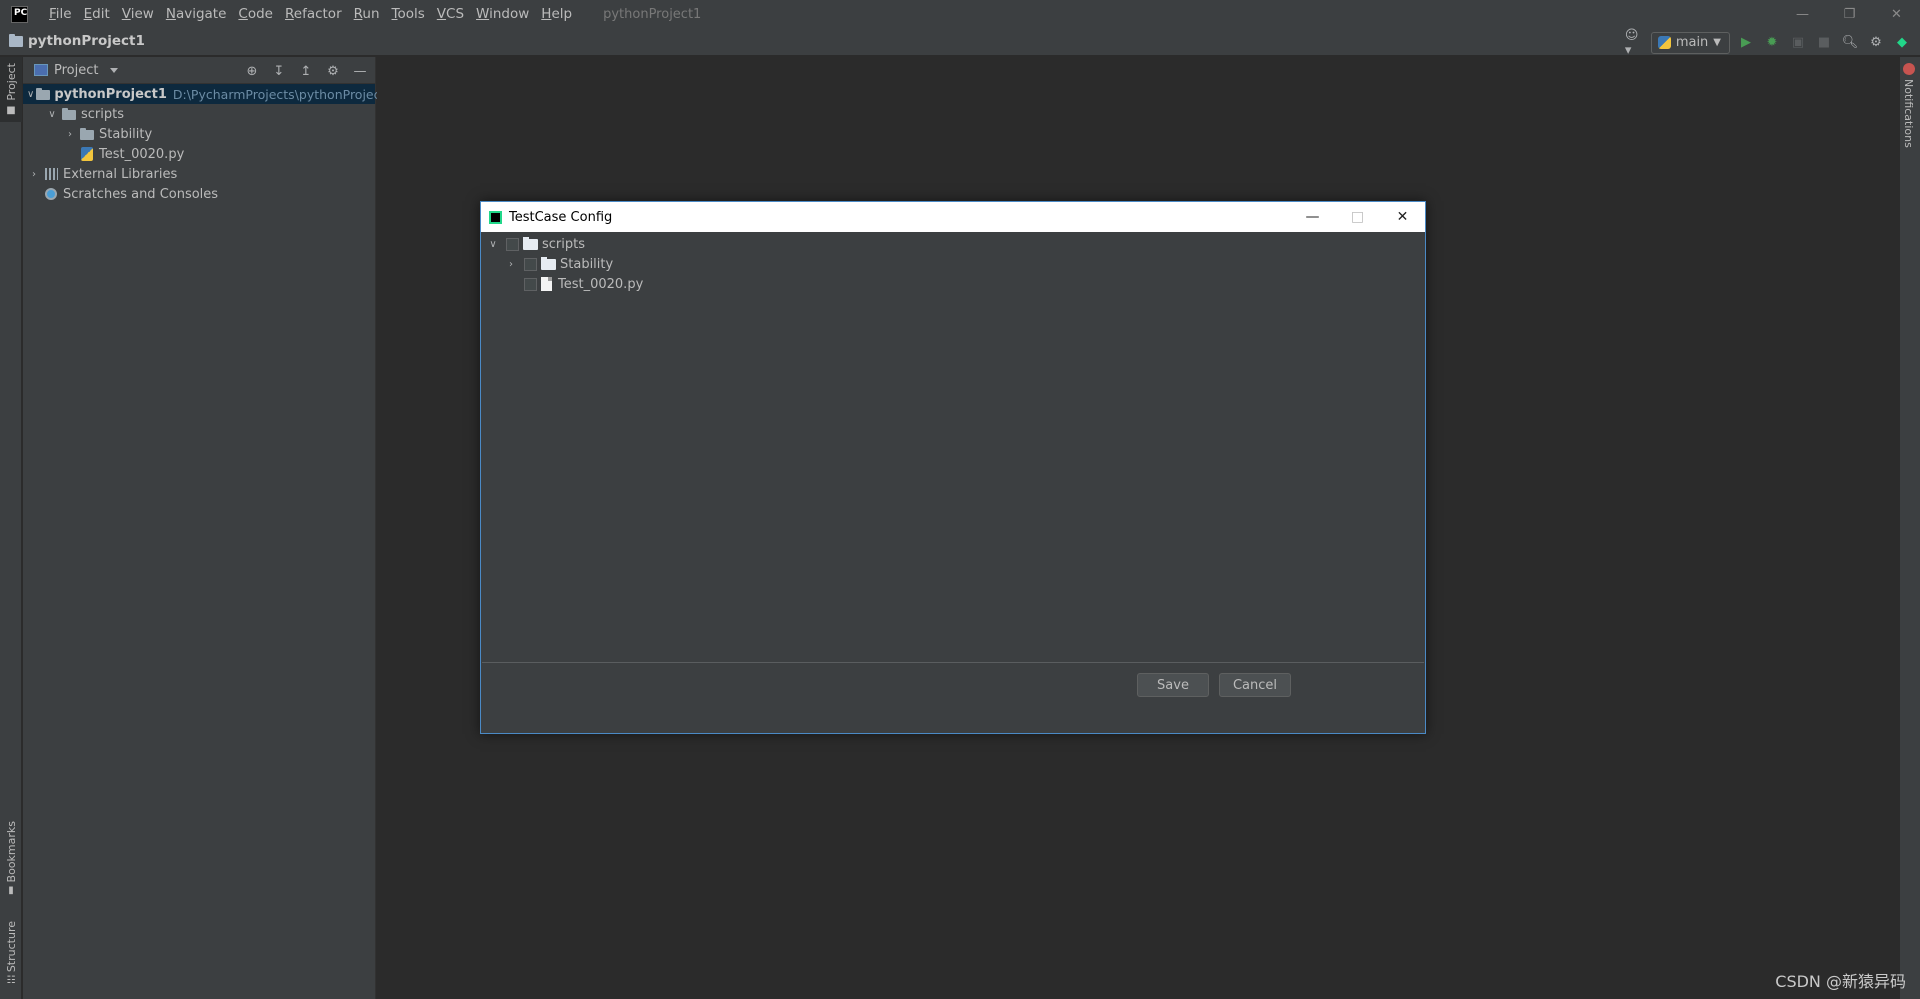  I want to click on locate-icon: ⊕, so click(252, 71).